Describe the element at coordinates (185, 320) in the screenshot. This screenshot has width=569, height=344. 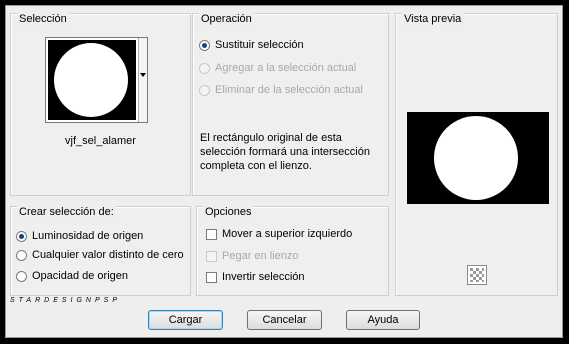
I see `load-button: Cargar` at that location.